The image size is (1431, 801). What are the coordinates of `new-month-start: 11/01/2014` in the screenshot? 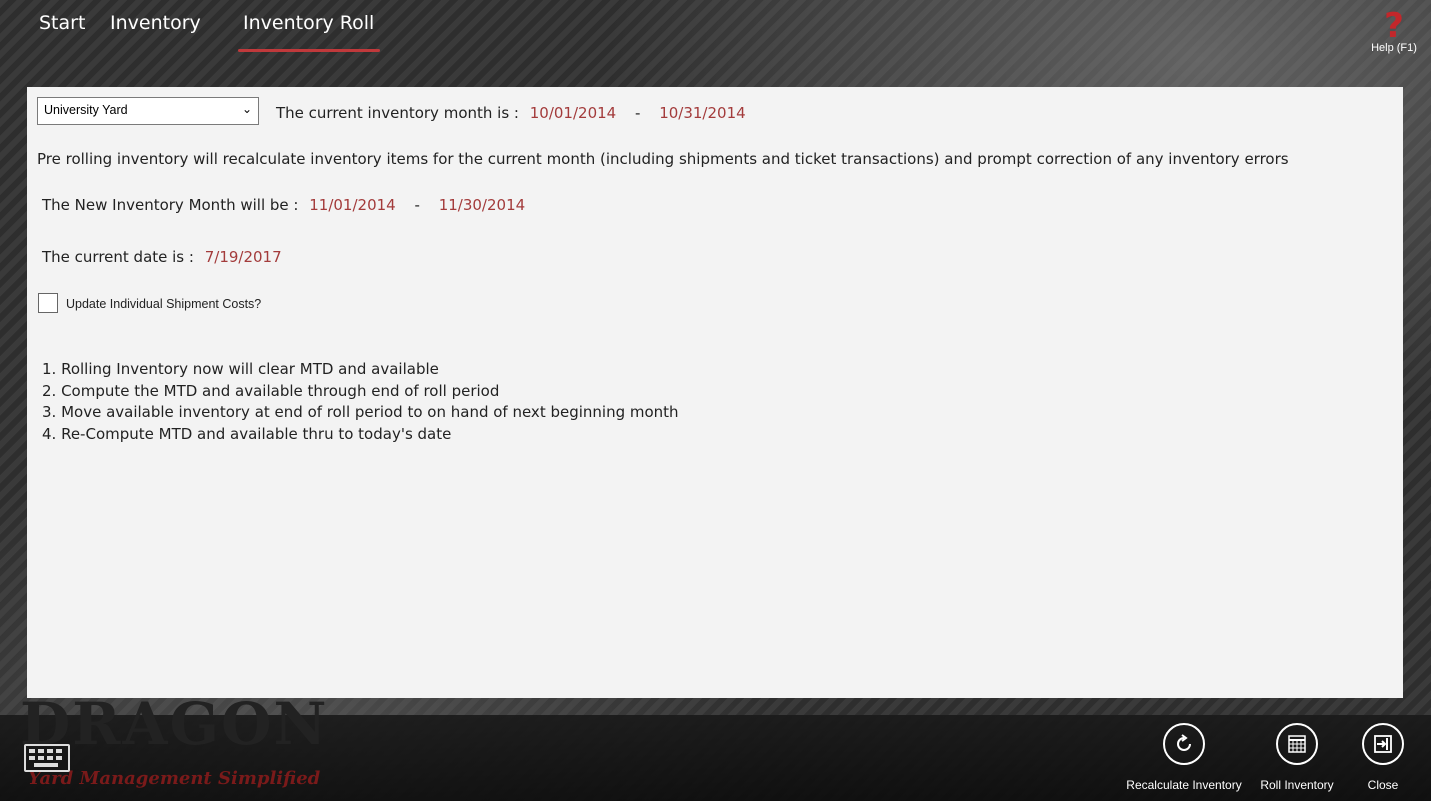 It's located at (352, 205).